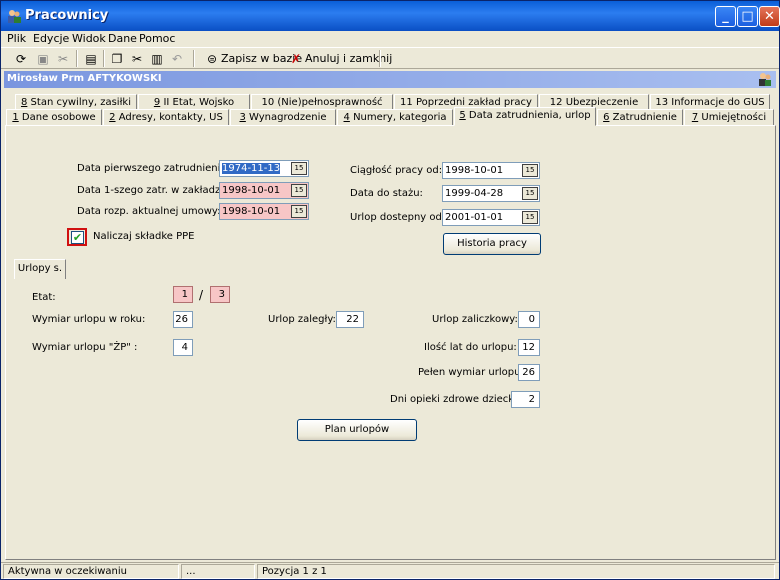  I want to click on tab-dane-osobowe: 1 Dane osobowe, so click(54, 117).